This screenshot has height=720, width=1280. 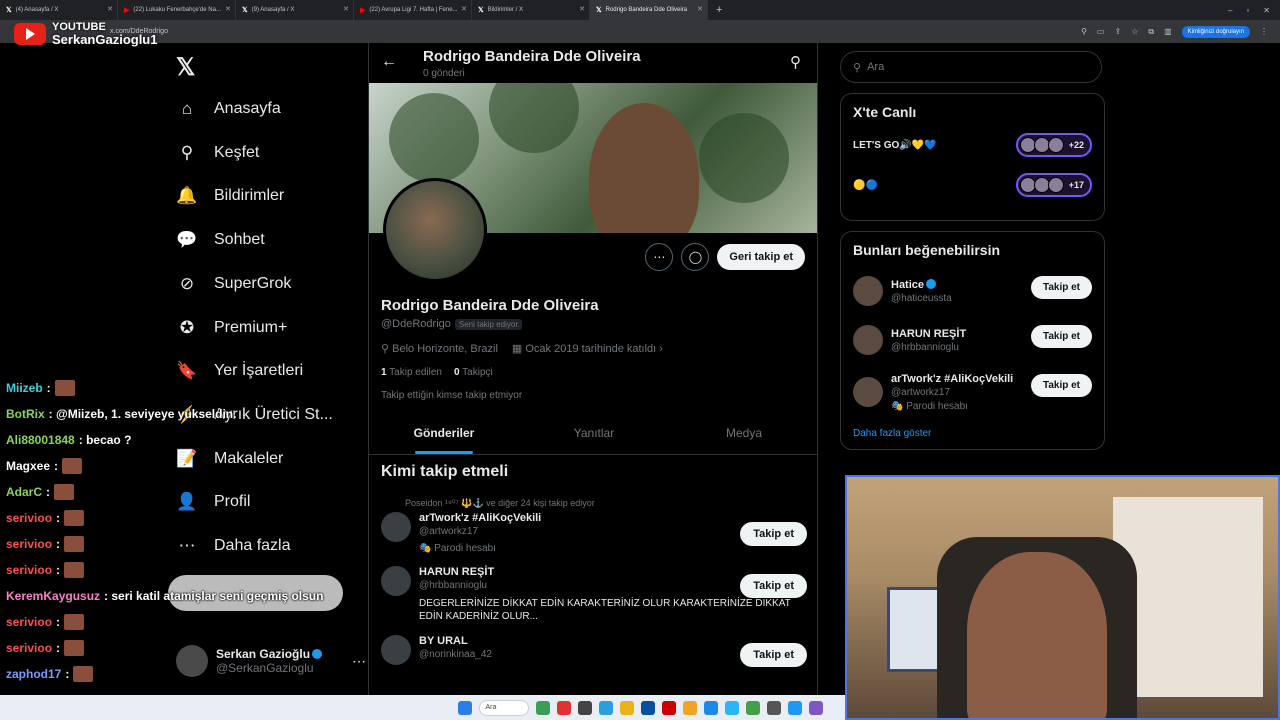 I want to click on emote-icon, so click(x=64, y=388).